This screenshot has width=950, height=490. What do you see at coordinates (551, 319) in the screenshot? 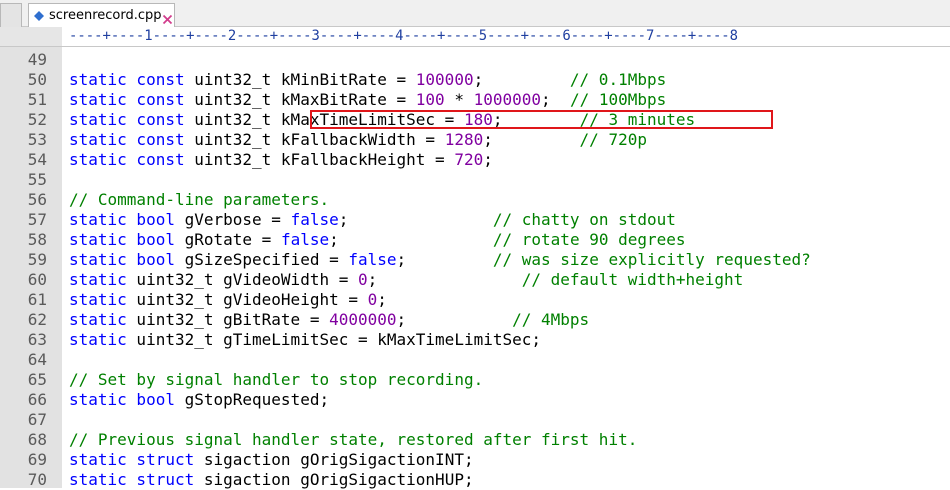
I see `code-token: // 4Mbps` at bounding box center [551, 319].